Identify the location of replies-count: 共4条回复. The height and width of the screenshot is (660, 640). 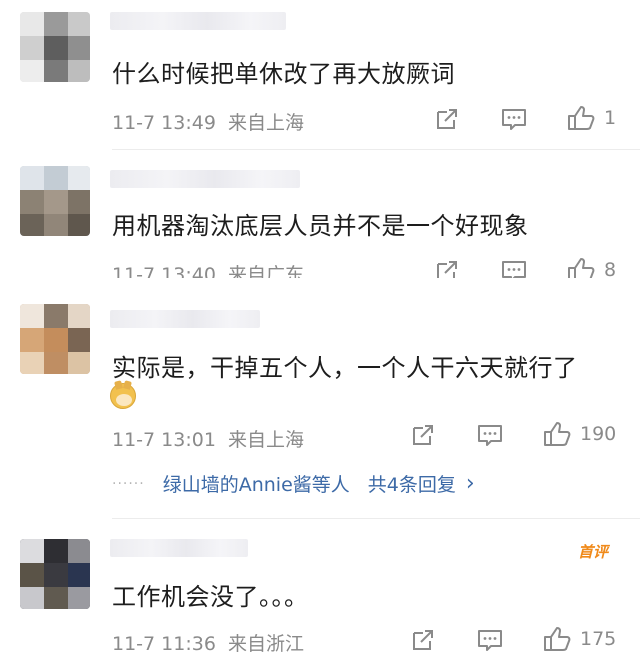
(411, 485).